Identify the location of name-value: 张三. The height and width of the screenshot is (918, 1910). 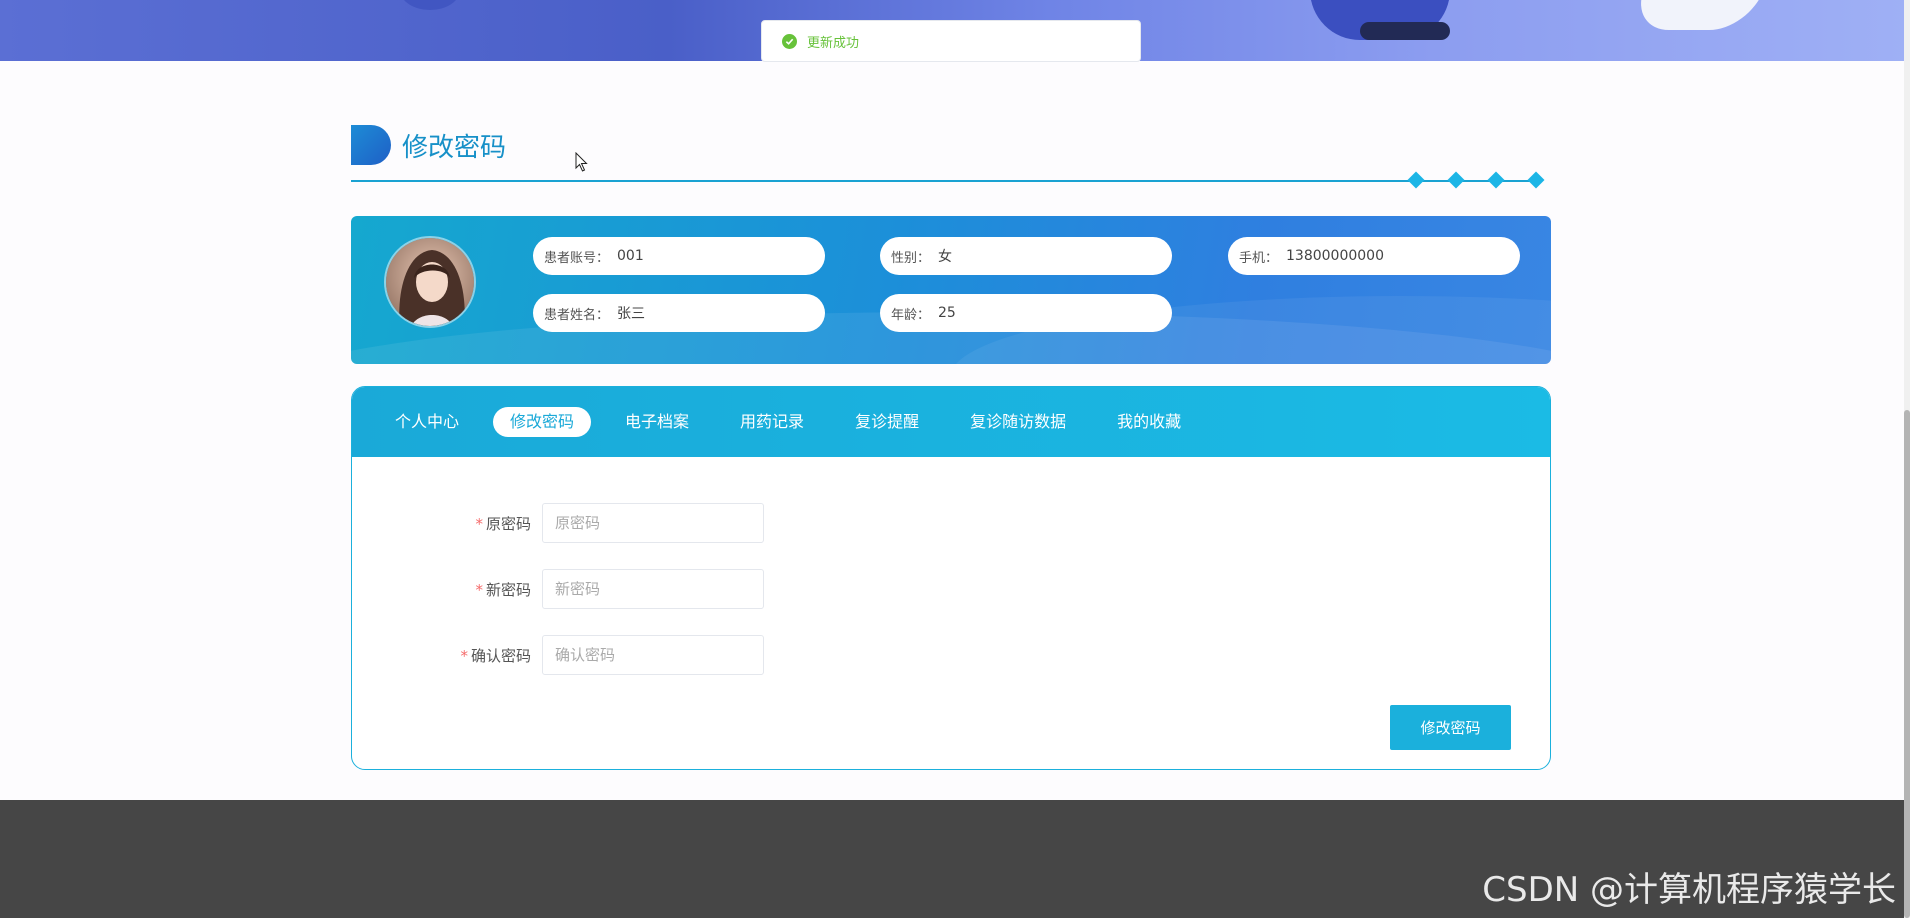
(631, 314).